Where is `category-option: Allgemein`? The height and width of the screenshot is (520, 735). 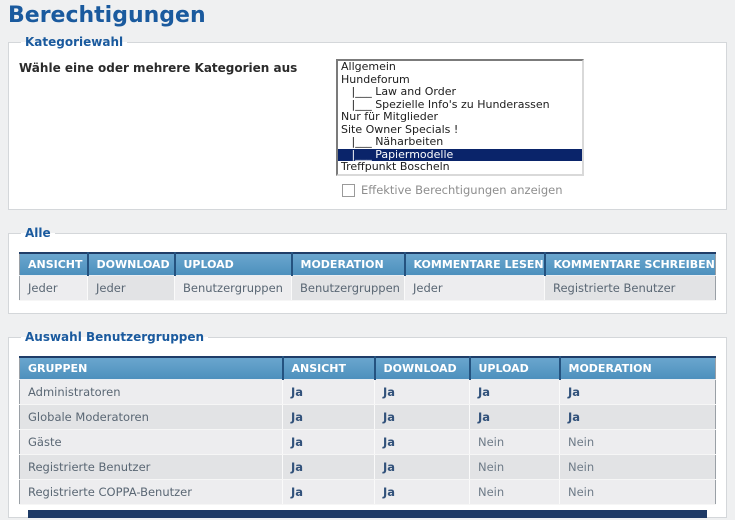 category-option: Allgemein is located at coordinates (460, 67).